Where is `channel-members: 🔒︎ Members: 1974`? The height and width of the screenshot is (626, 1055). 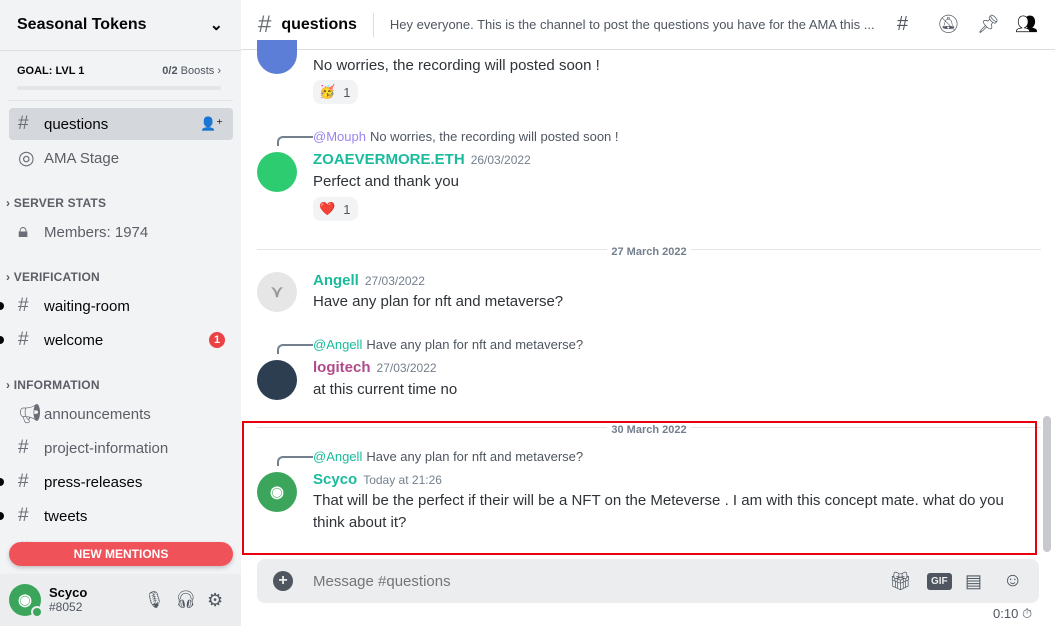 channel-members: 🔒︎ Members: 1974 is located at coordinates (121, 232).